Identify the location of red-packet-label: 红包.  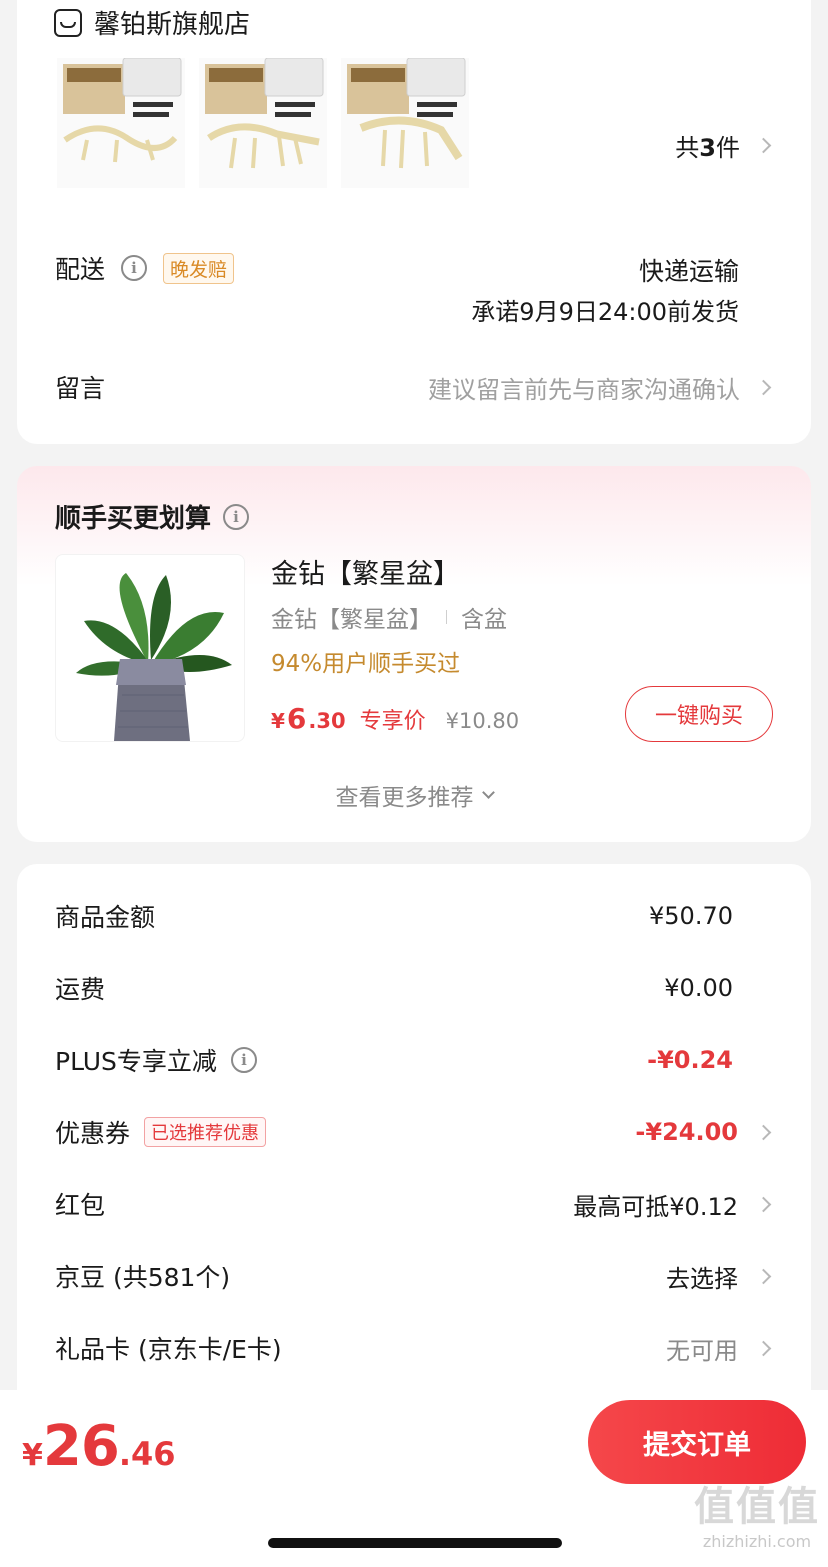
(80, 1205).